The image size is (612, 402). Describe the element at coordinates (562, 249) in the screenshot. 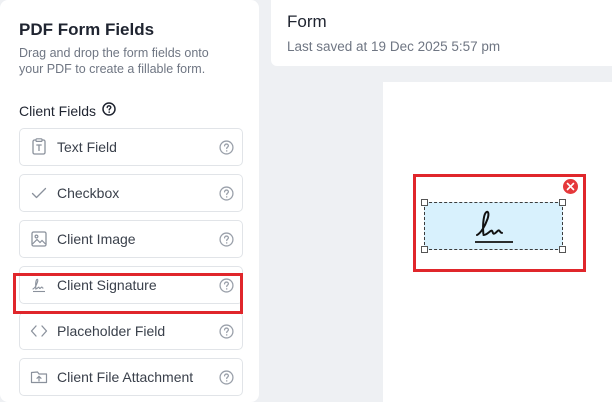

I see `resize-handle-bottom-right` at that location.